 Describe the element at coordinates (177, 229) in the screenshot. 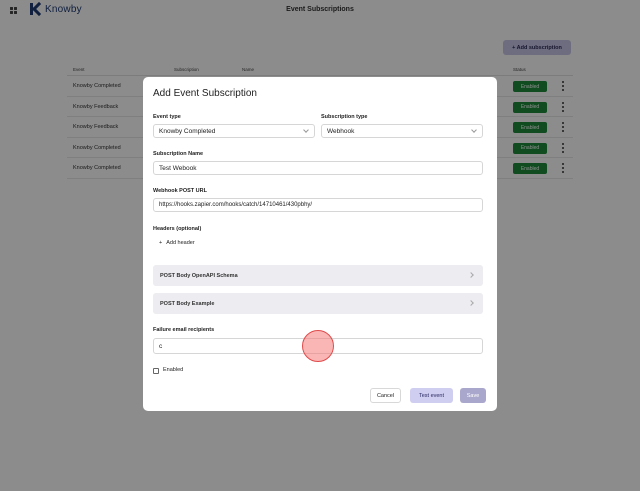

I see `headers-label: Headers (optional)` at that location.